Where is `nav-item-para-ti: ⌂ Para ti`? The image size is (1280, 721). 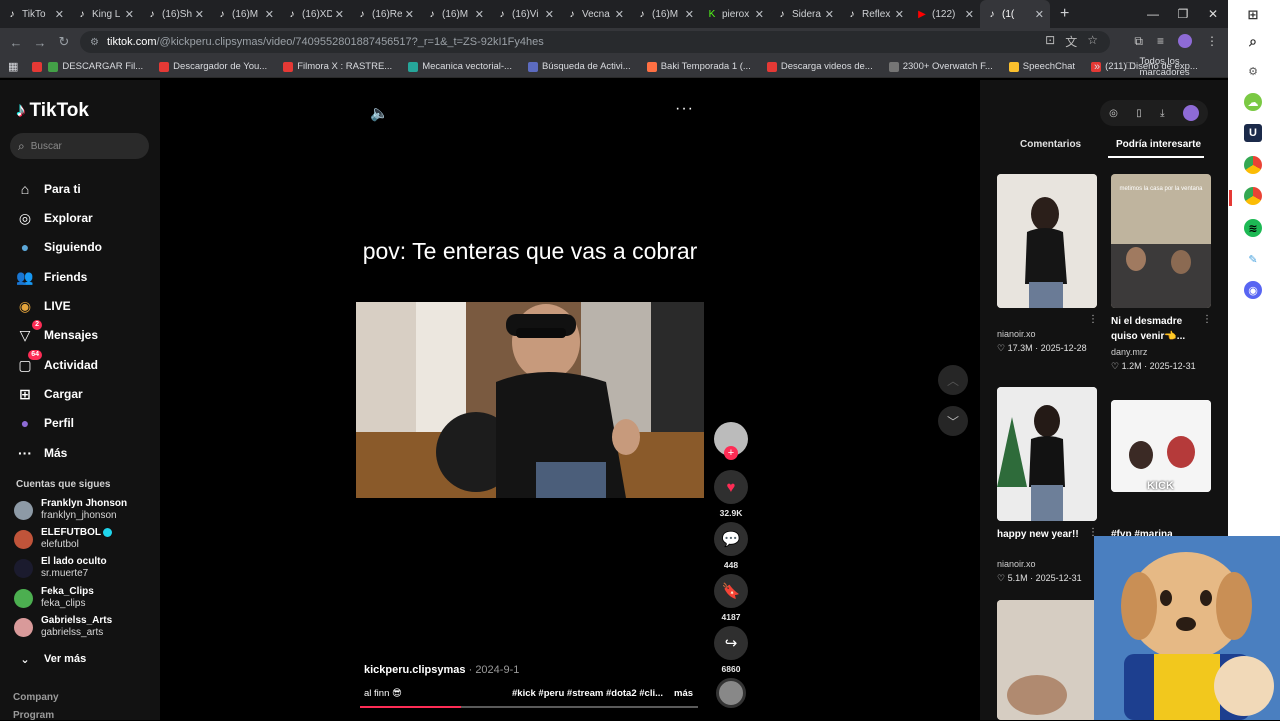 nav-item-para-ti: ⌂ Para ti is located at coordinates (48, 189).